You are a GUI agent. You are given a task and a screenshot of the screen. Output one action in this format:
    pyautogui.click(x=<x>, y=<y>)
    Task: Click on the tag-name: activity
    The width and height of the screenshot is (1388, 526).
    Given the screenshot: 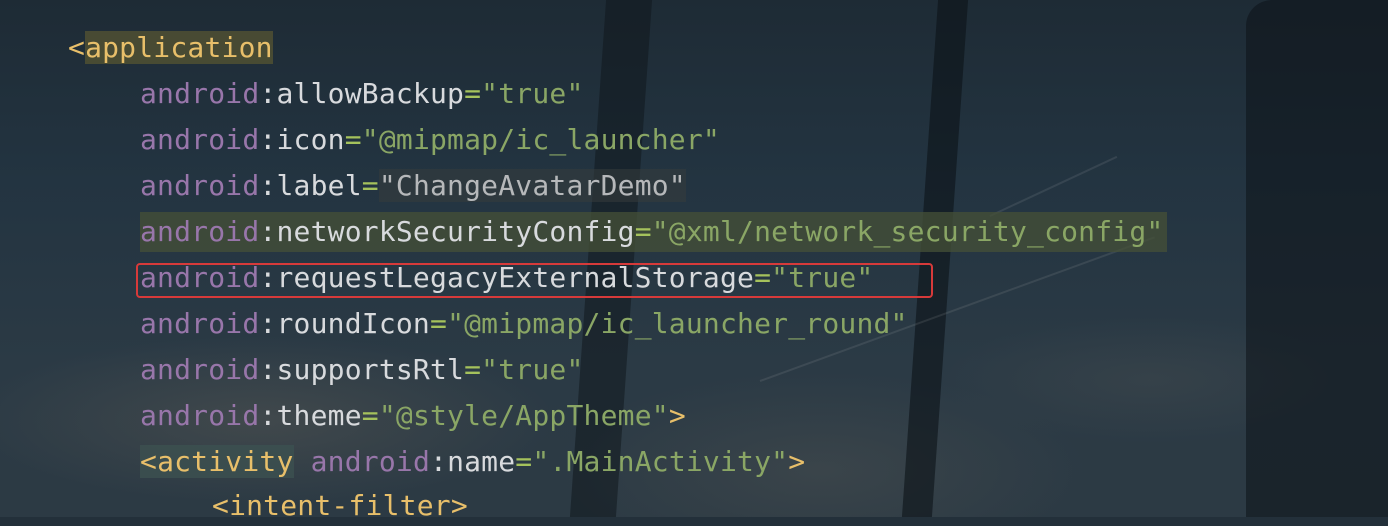 What is the action you would take?
    pyautogui.click(x=225, y=461)
    